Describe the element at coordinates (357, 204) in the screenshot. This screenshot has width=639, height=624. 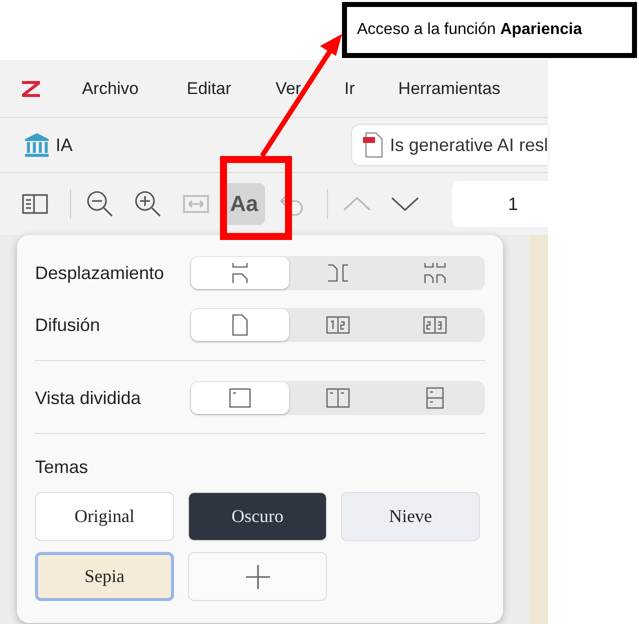
I see `chevron-up-icon` at that location.